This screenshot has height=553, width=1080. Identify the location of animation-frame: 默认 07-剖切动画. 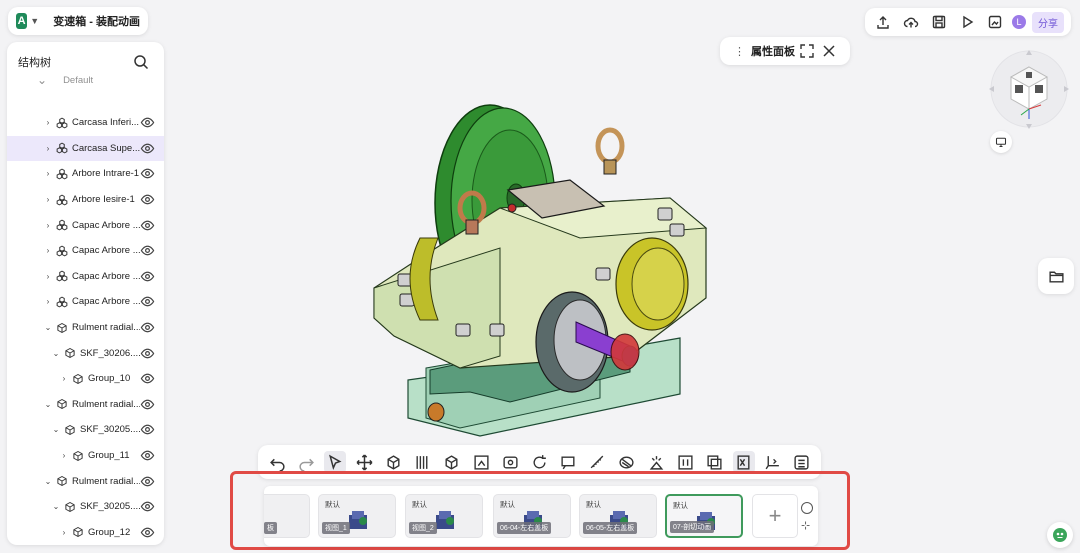
(704, 516).